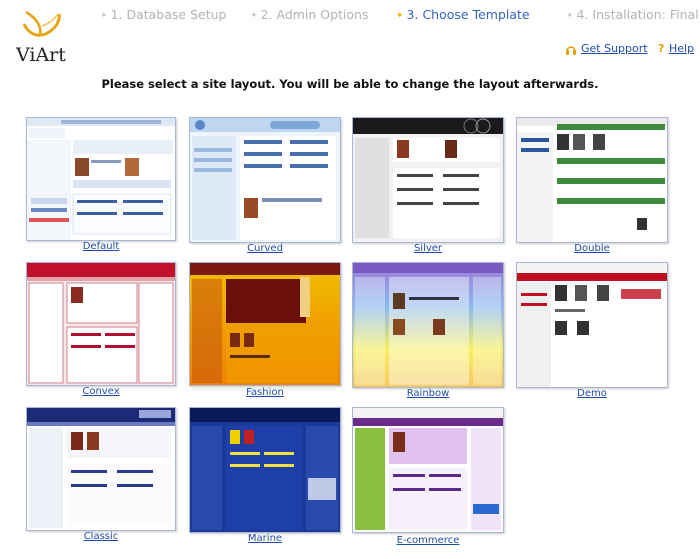 This screenshot has width=700, height=559. Describe the element at coordinates (101, 391) in the screenshot. I see `layout-convex-label: Convex` at that location.